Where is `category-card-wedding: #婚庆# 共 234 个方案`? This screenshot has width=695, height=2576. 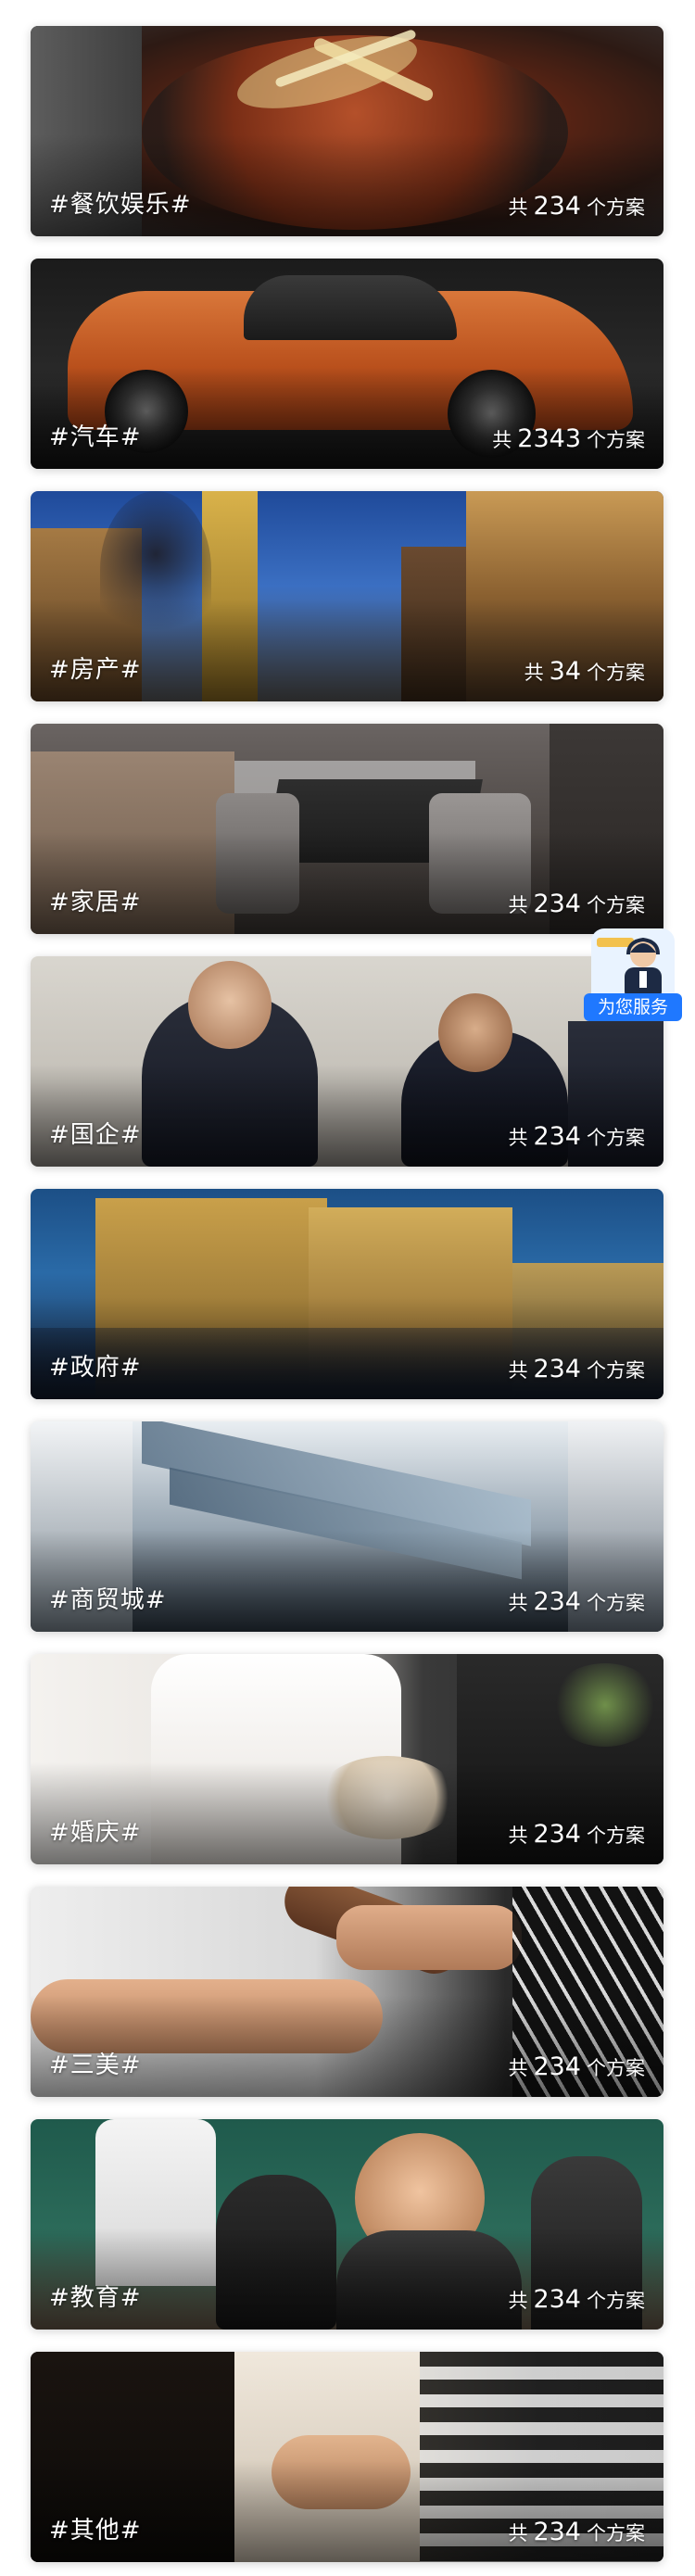
category-card-wedding: #婚庆# 共 234 个方案 is located at coordinates (347, 1759).